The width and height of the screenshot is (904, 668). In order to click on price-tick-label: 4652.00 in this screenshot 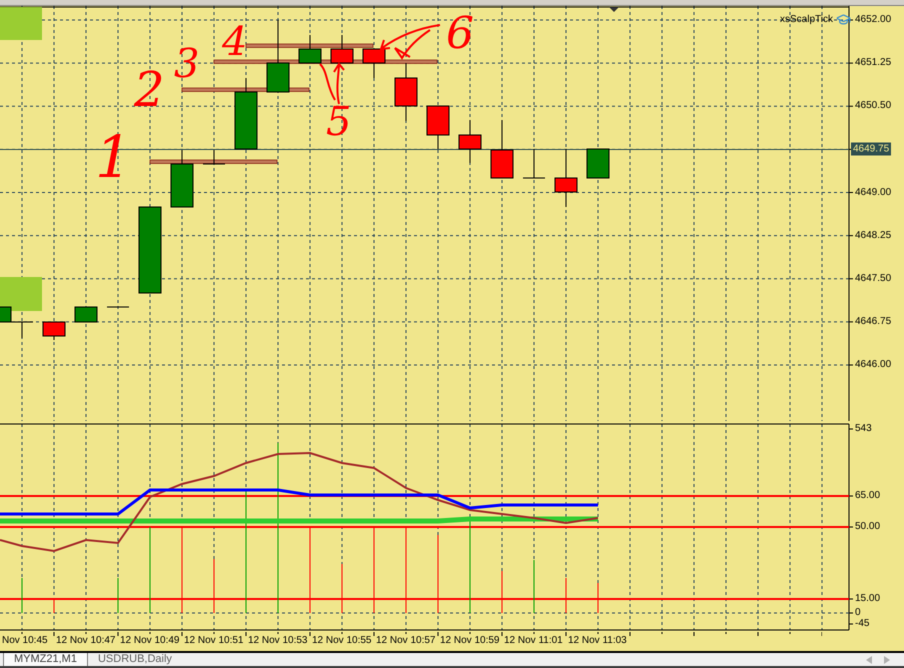, I will do `click(873, 20)`.